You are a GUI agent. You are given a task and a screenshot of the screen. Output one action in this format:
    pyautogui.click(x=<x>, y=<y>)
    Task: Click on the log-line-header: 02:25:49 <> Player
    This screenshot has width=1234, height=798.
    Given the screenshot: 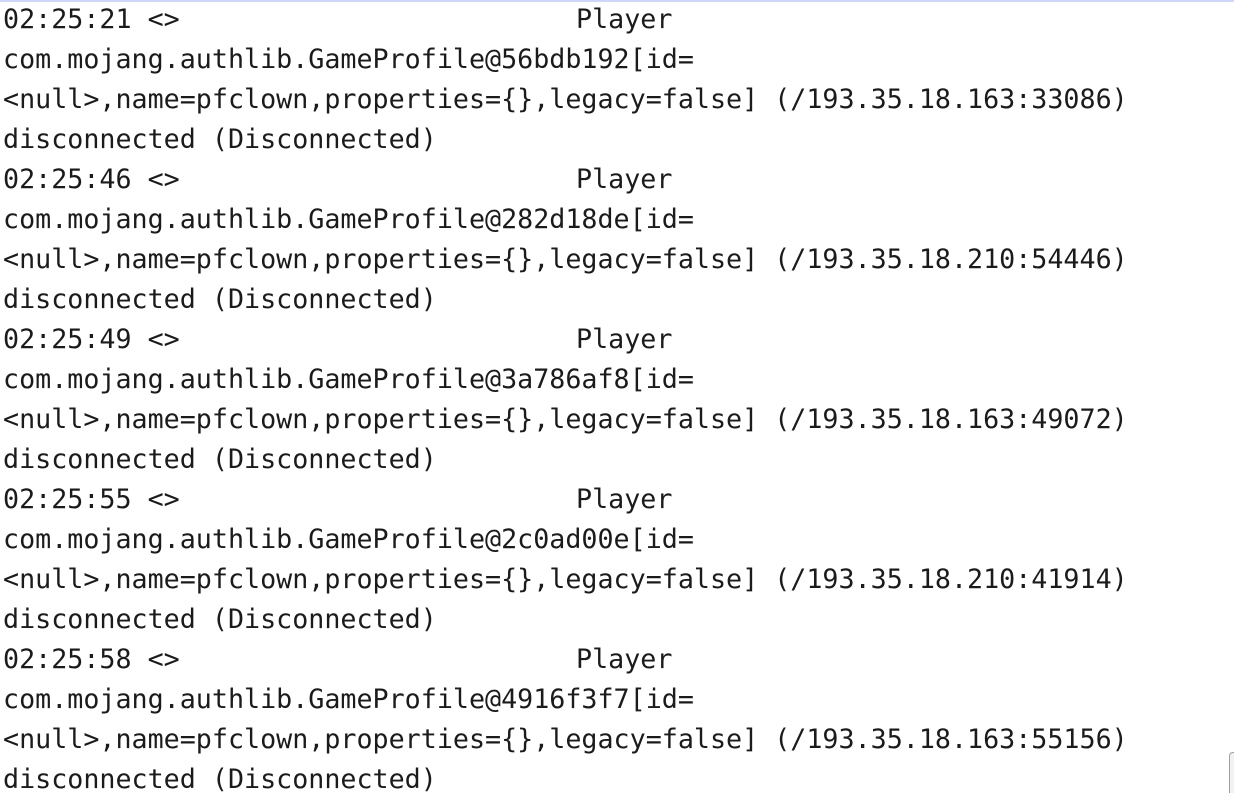 What is the action you would take?
    pyautogui.click(x=615, y=340)
    